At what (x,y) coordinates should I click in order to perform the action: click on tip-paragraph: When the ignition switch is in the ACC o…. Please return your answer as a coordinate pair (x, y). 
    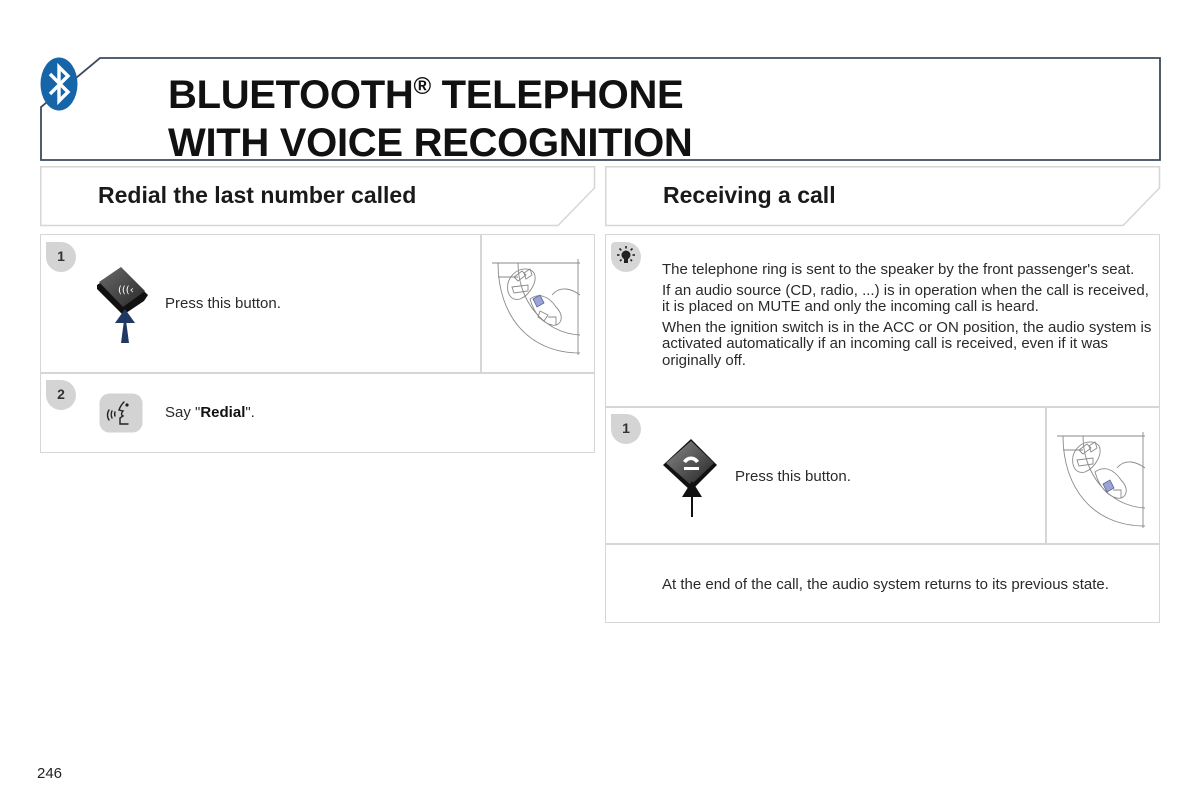
    Looking at the image, I should click on (907, 343).